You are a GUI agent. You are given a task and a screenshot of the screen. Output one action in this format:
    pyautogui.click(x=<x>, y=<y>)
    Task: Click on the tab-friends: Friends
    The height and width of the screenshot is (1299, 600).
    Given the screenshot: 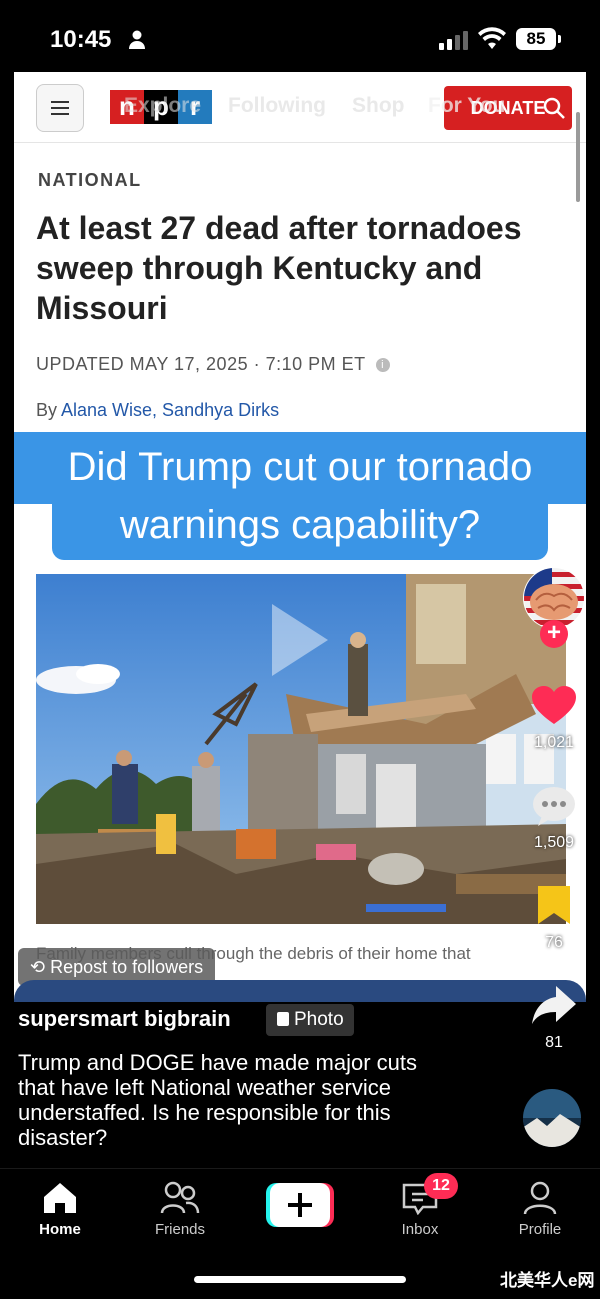 What is the action you would take?
    pyautogui.click(x=180, y=1209)
    